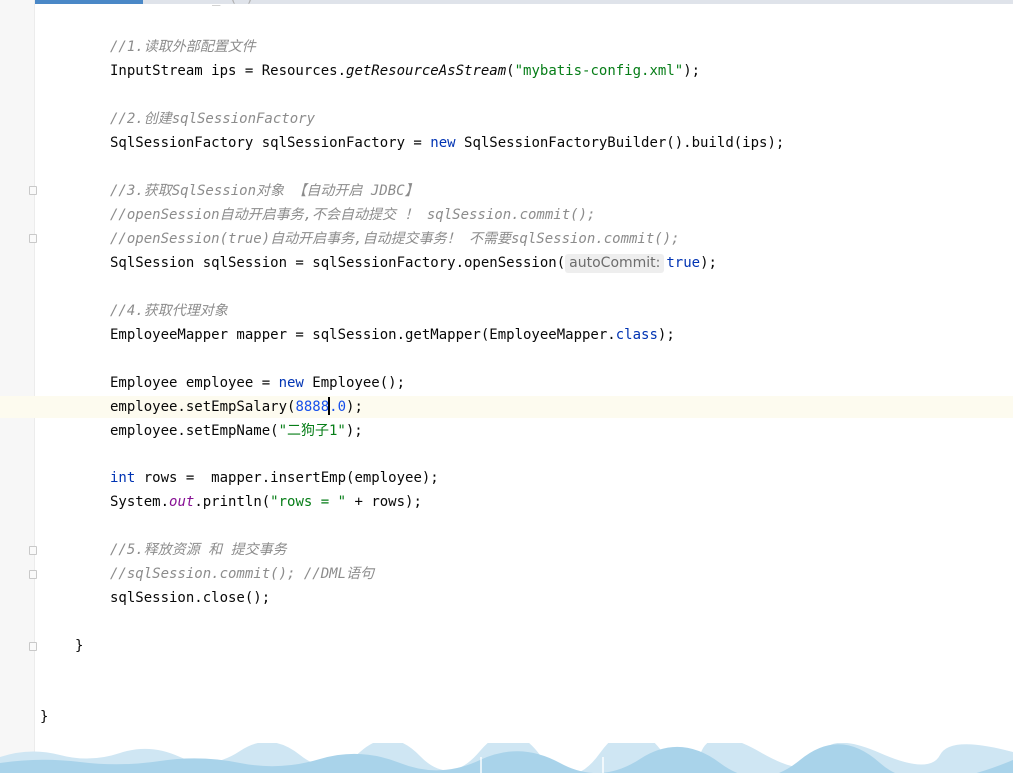 The width and height of the screenshot is (1013, 773). Describe the element at coordinates (194, 383) in the screenshot. I see `code-token: Employee employee =` at that location.